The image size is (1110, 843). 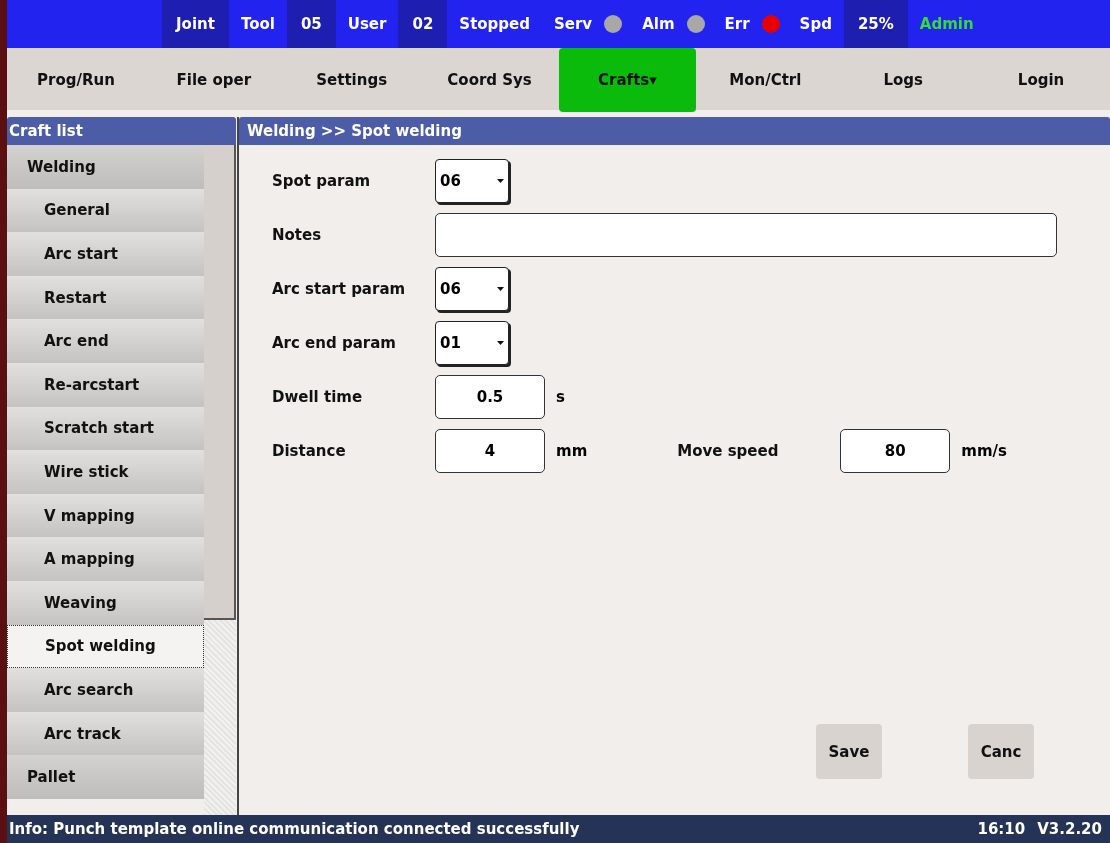 I want to click on action-button: Save, so click(x=849, y=751).